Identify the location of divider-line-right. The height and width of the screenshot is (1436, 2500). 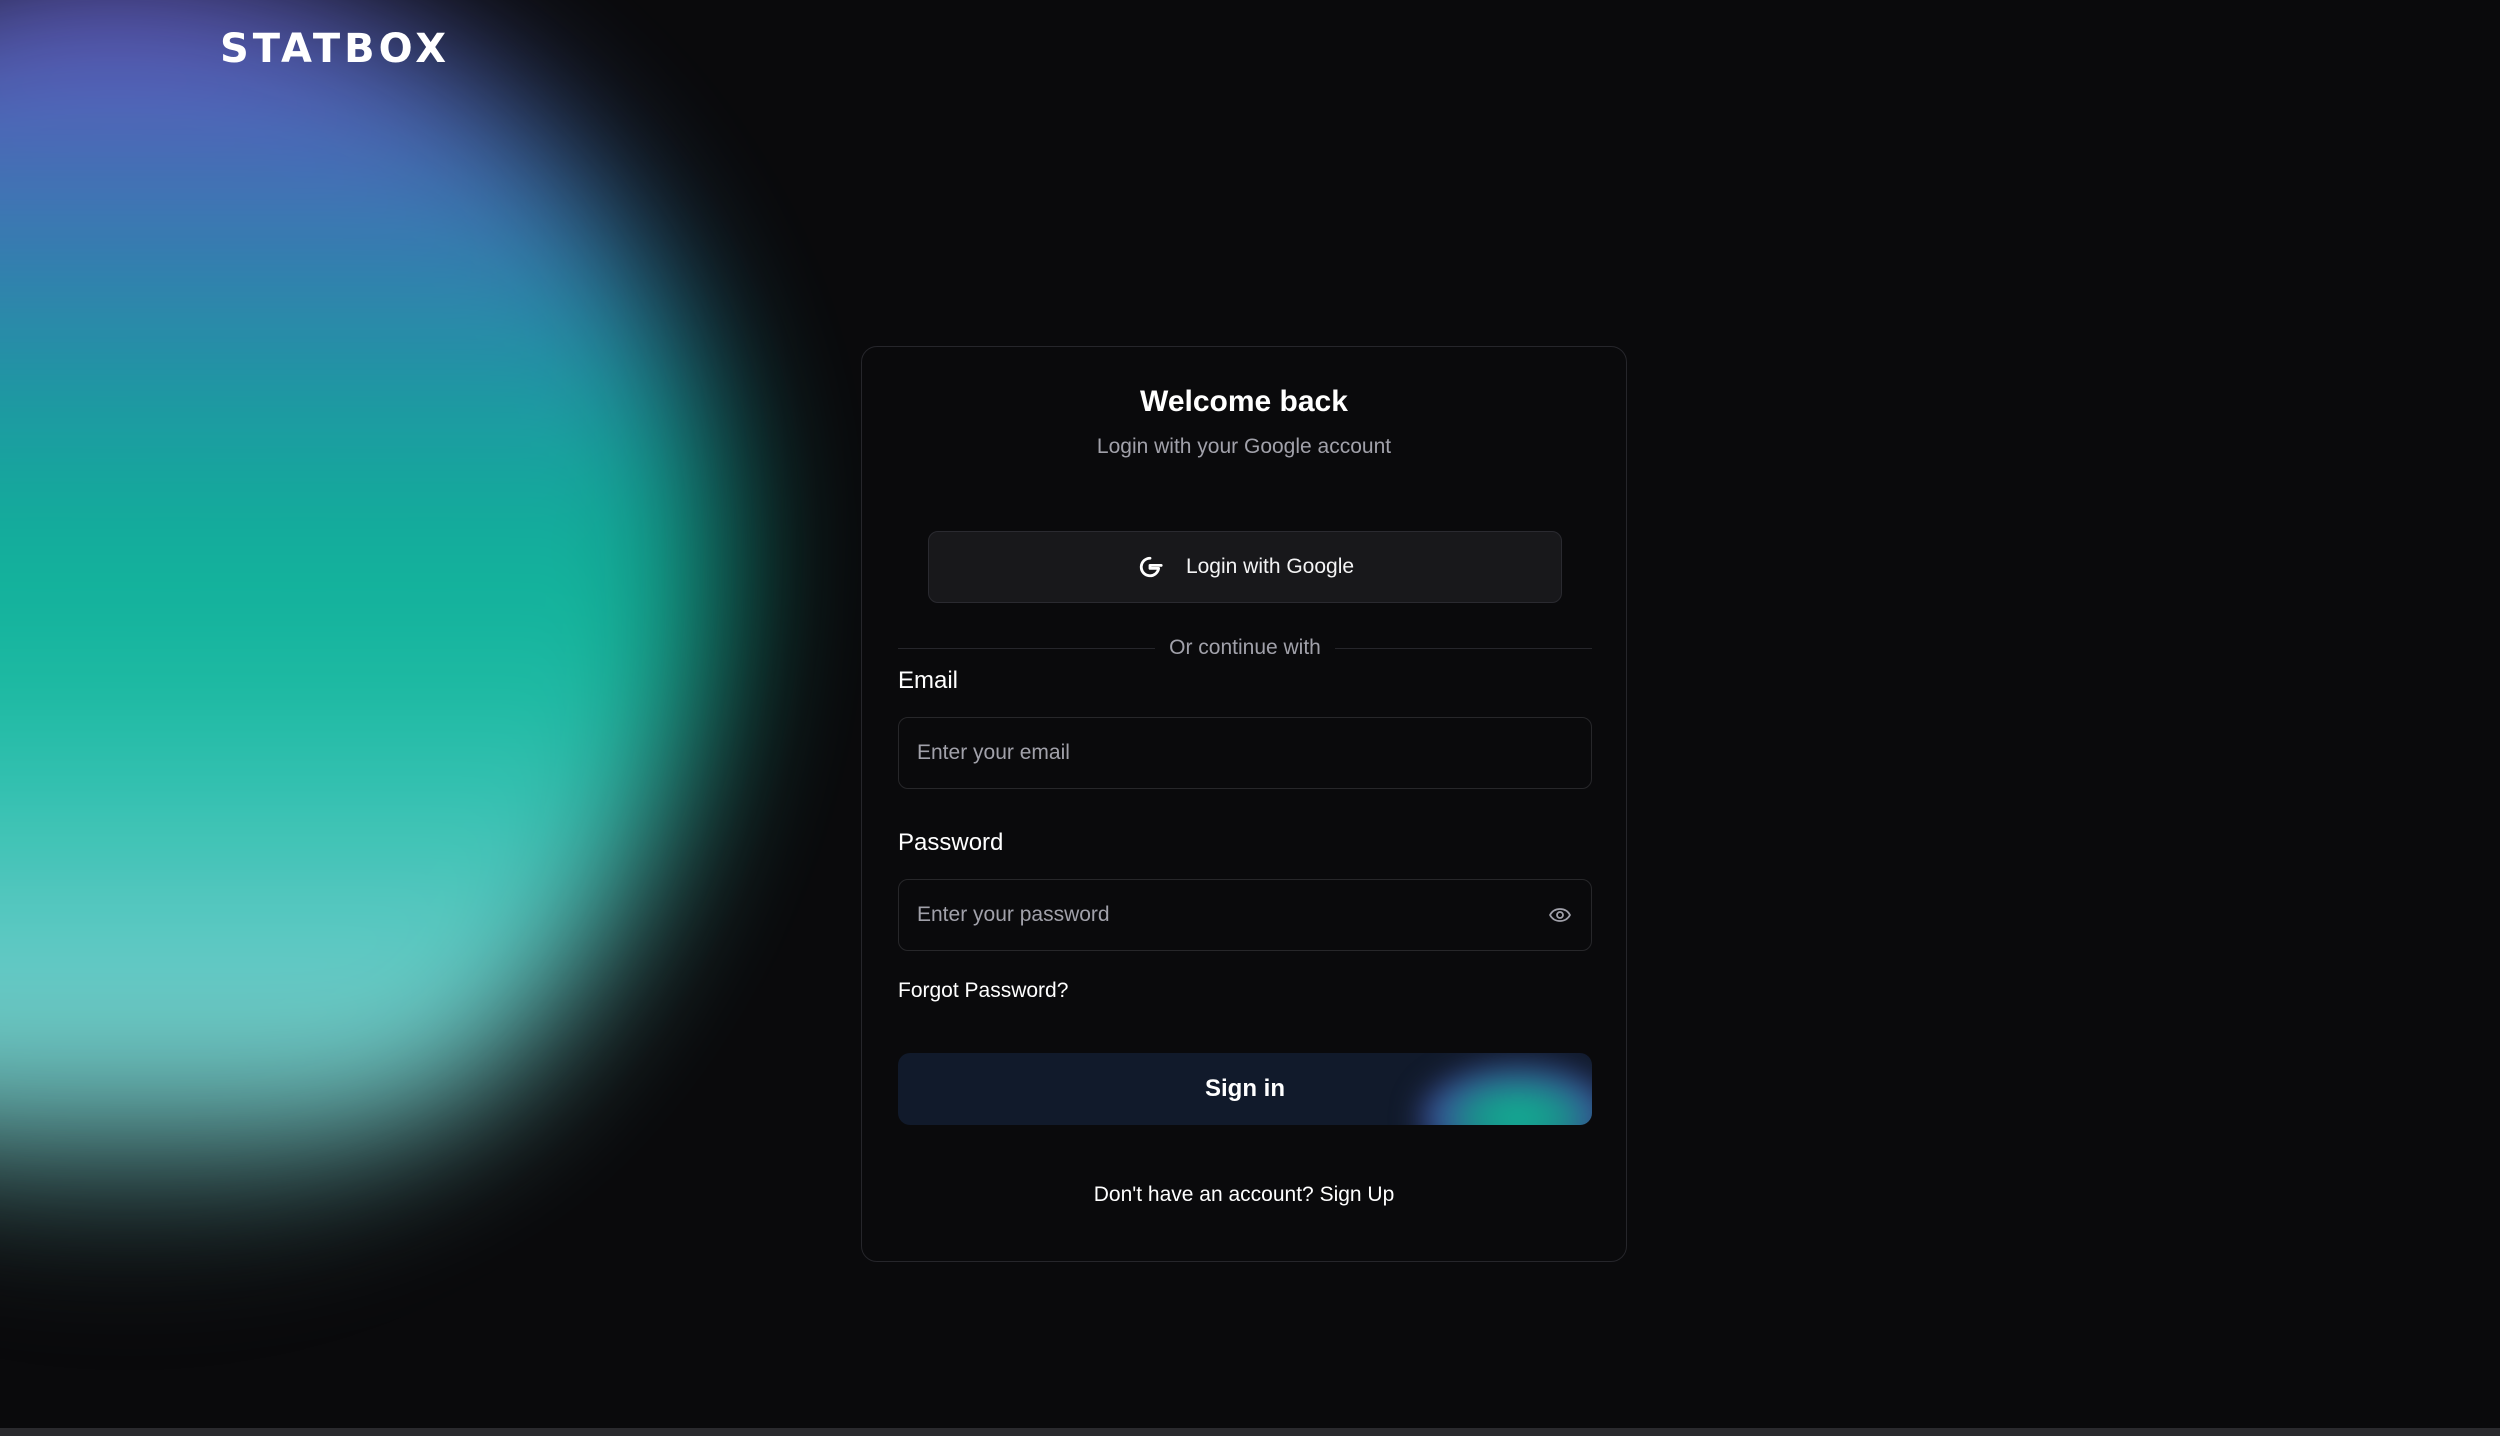
(1463, 648).